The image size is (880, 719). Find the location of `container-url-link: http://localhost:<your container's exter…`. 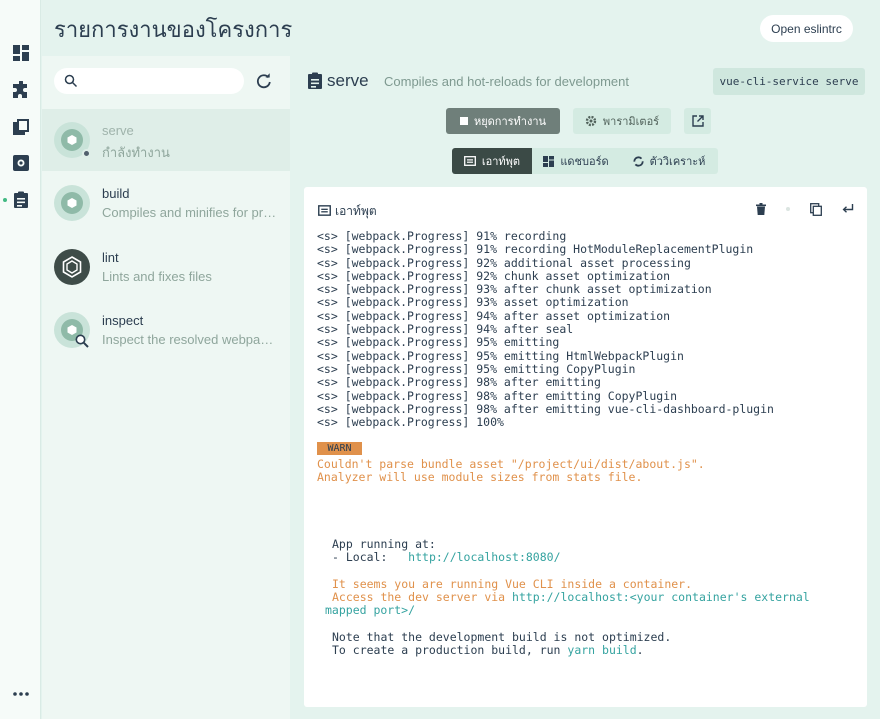

container-url-link: http://localhost:<your container's exter… is located at coordinates (661, 597).